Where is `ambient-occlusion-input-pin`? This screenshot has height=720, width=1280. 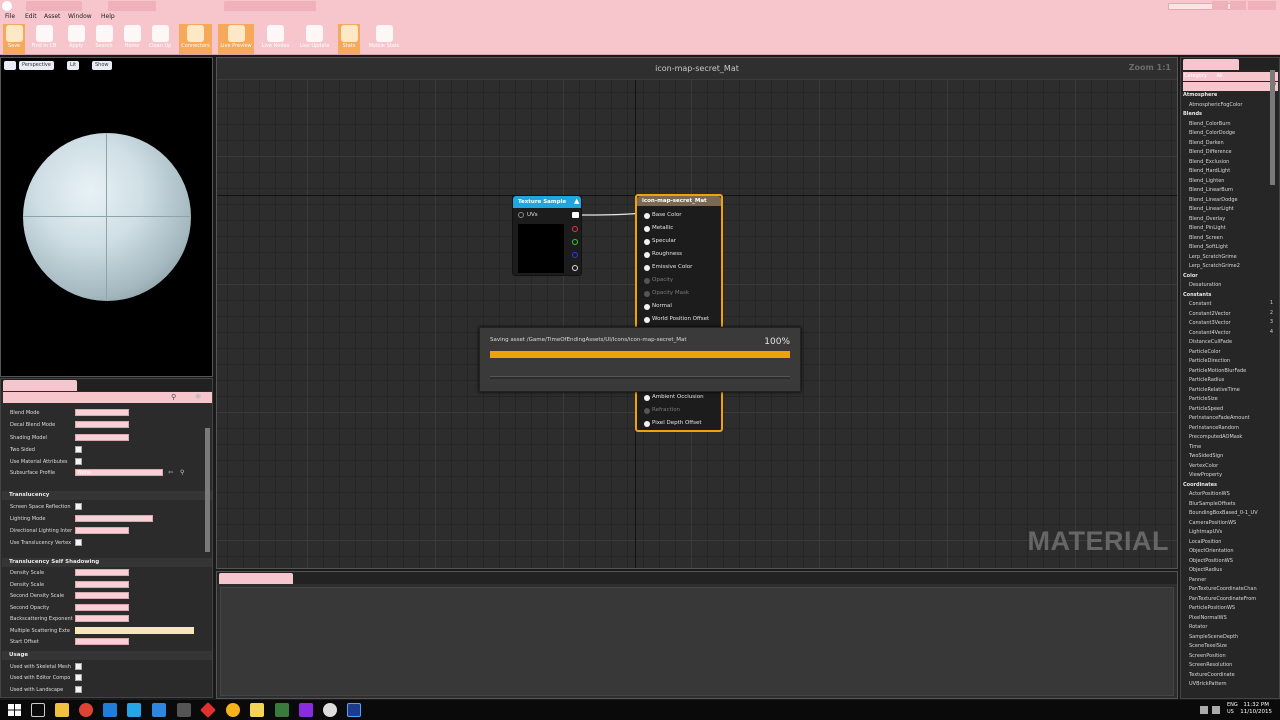 ambient-occlusion-input-pin is located at coordinates (647, 398).